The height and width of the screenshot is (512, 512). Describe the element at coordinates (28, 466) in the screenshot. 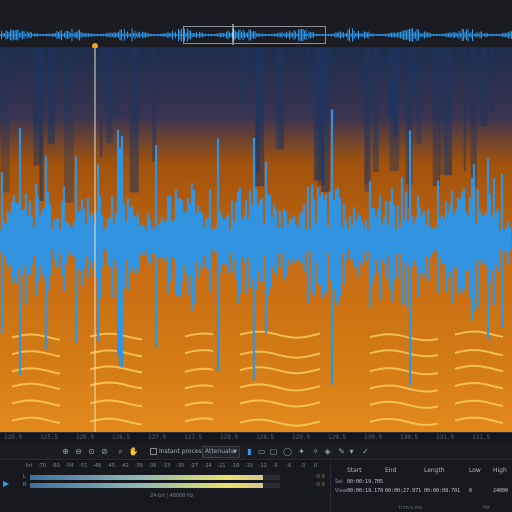

I see `meter-scale-label: -Inf` at that location.